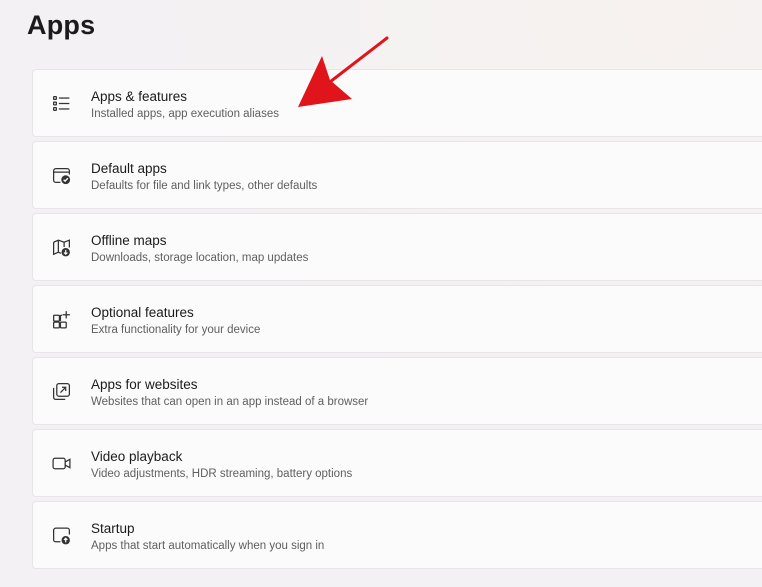 Image resolution: width=762 pixels, height=587 pixels. I want to click on page-title: Apps, so click(61, 25).